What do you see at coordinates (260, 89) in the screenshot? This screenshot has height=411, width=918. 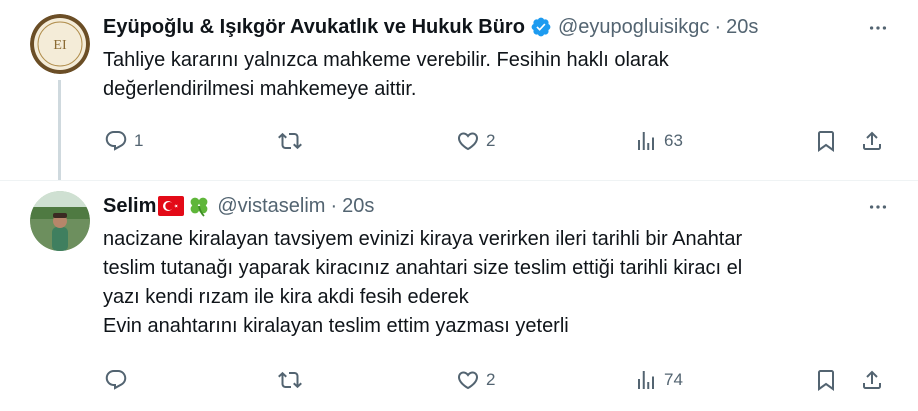 I see `tweet-text-line: değerlendirilmesi mahkemeye aittir.` at bounding box center [260, 89].